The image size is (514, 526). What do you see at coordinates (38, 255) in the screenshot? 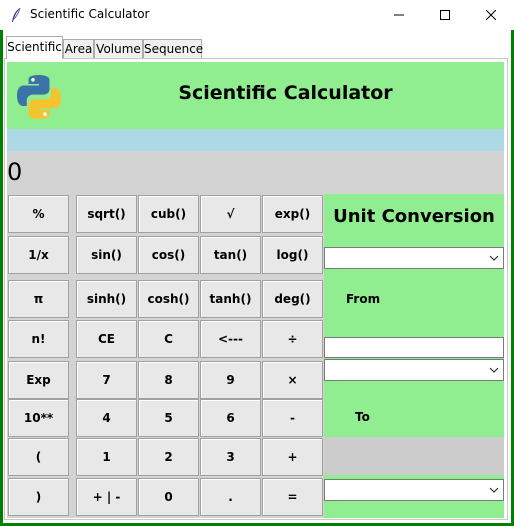
I see `reciprocal-button: 1/x` at bounding box center [38, 255].